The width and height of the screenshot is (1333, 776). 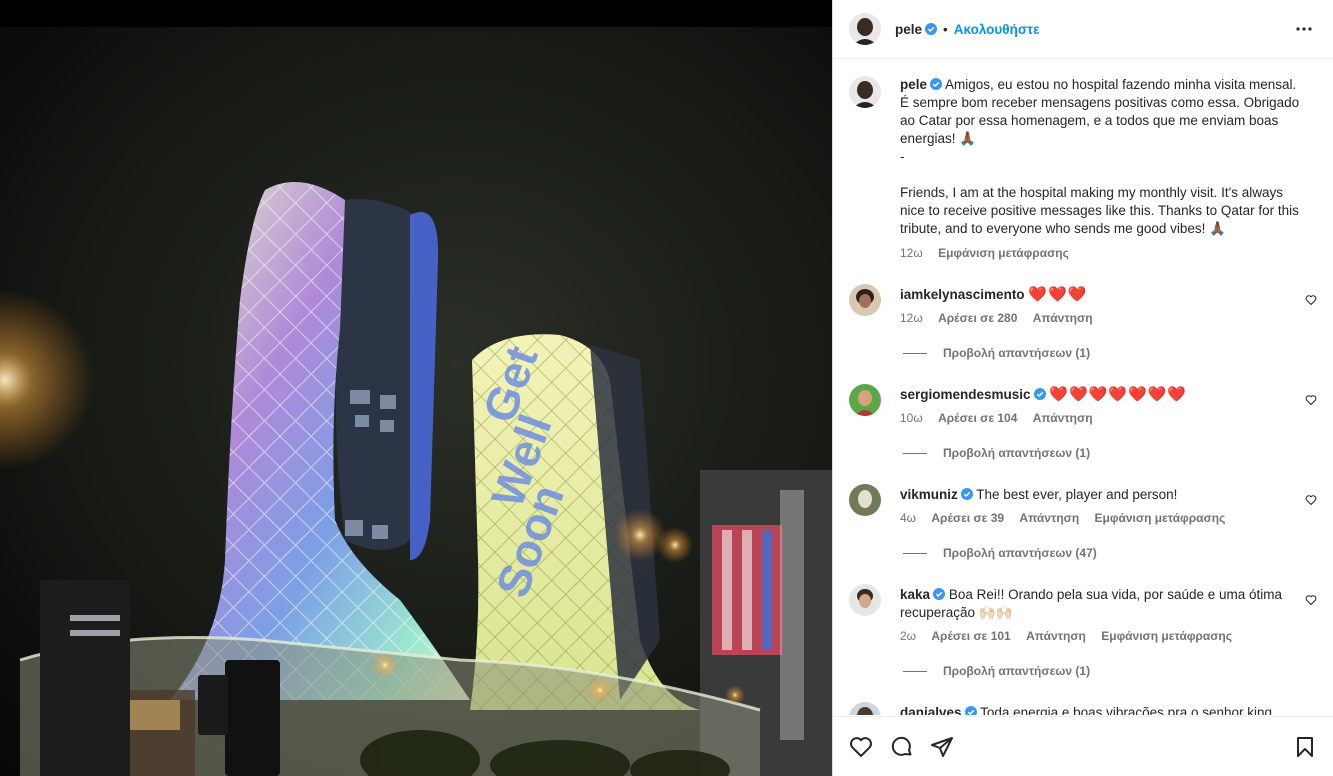 I want to click on comment-username: sergiomendesmusic, so click(x=965, y=394).